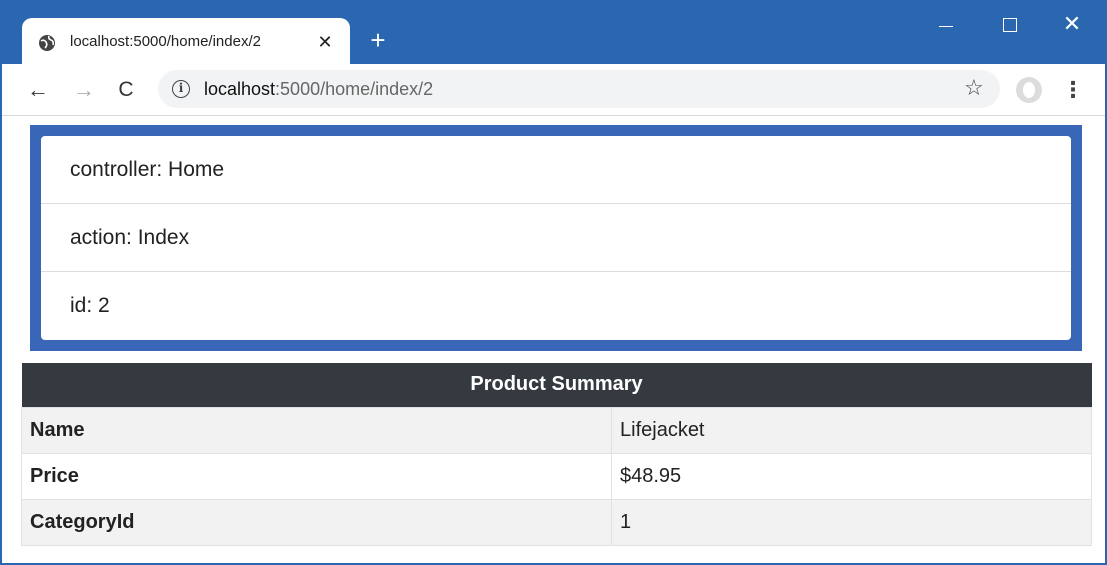  What do you see at coordinates (556, 170) in the screenshot?
I see `route-item-controller: controller: Home` at bounding box center [556, 170].